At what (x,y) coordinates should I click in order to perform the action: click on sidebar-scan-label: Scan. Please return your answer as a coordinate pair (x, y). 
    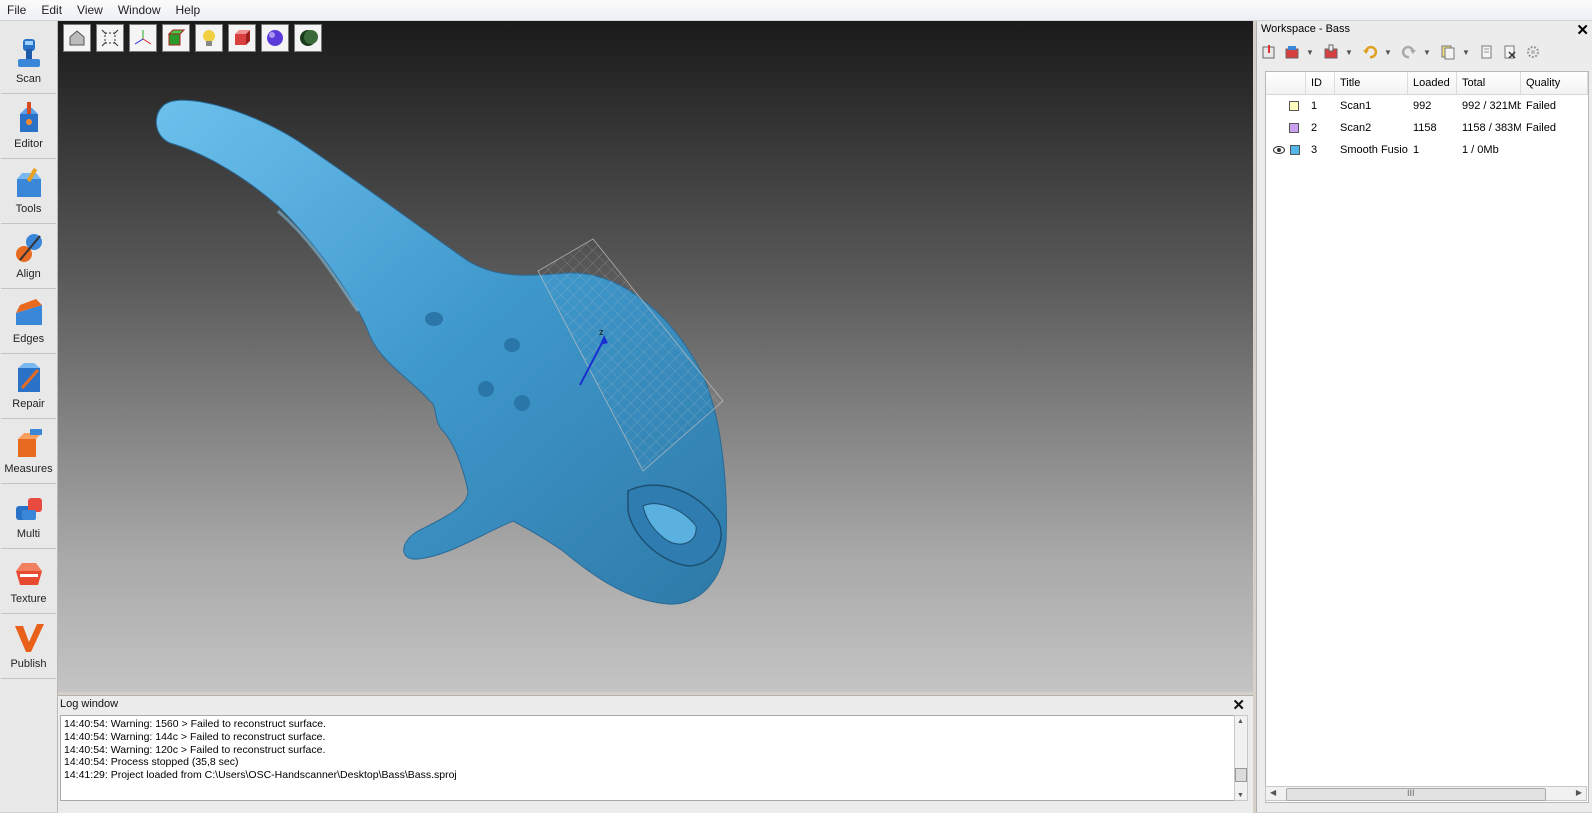
    Looking at the image, I should click on (28, 79).